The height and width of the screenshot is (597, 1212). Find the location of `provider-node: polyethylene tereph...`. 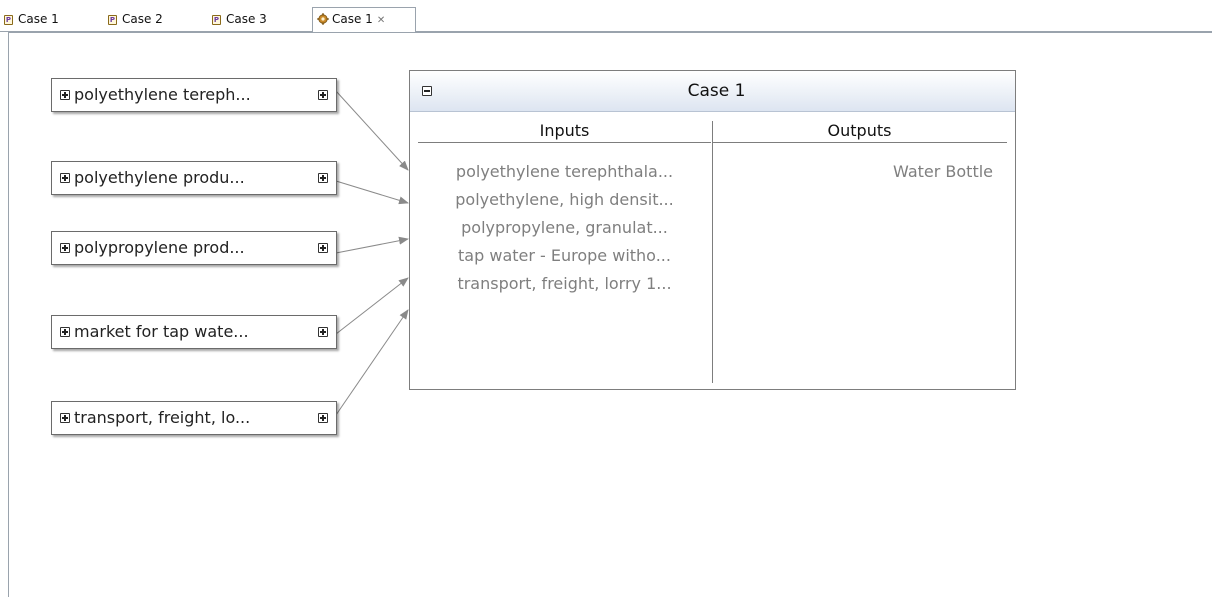

provider-node: polyethylene tereph... is located at coordinates (194, 95).